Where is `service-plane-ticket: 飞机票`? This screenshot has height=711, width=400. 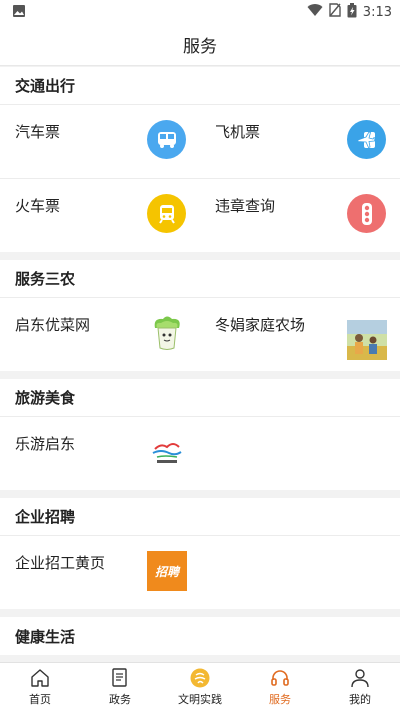 service-plane-ticket: 飞机票 is located at coordinates (300, 141).